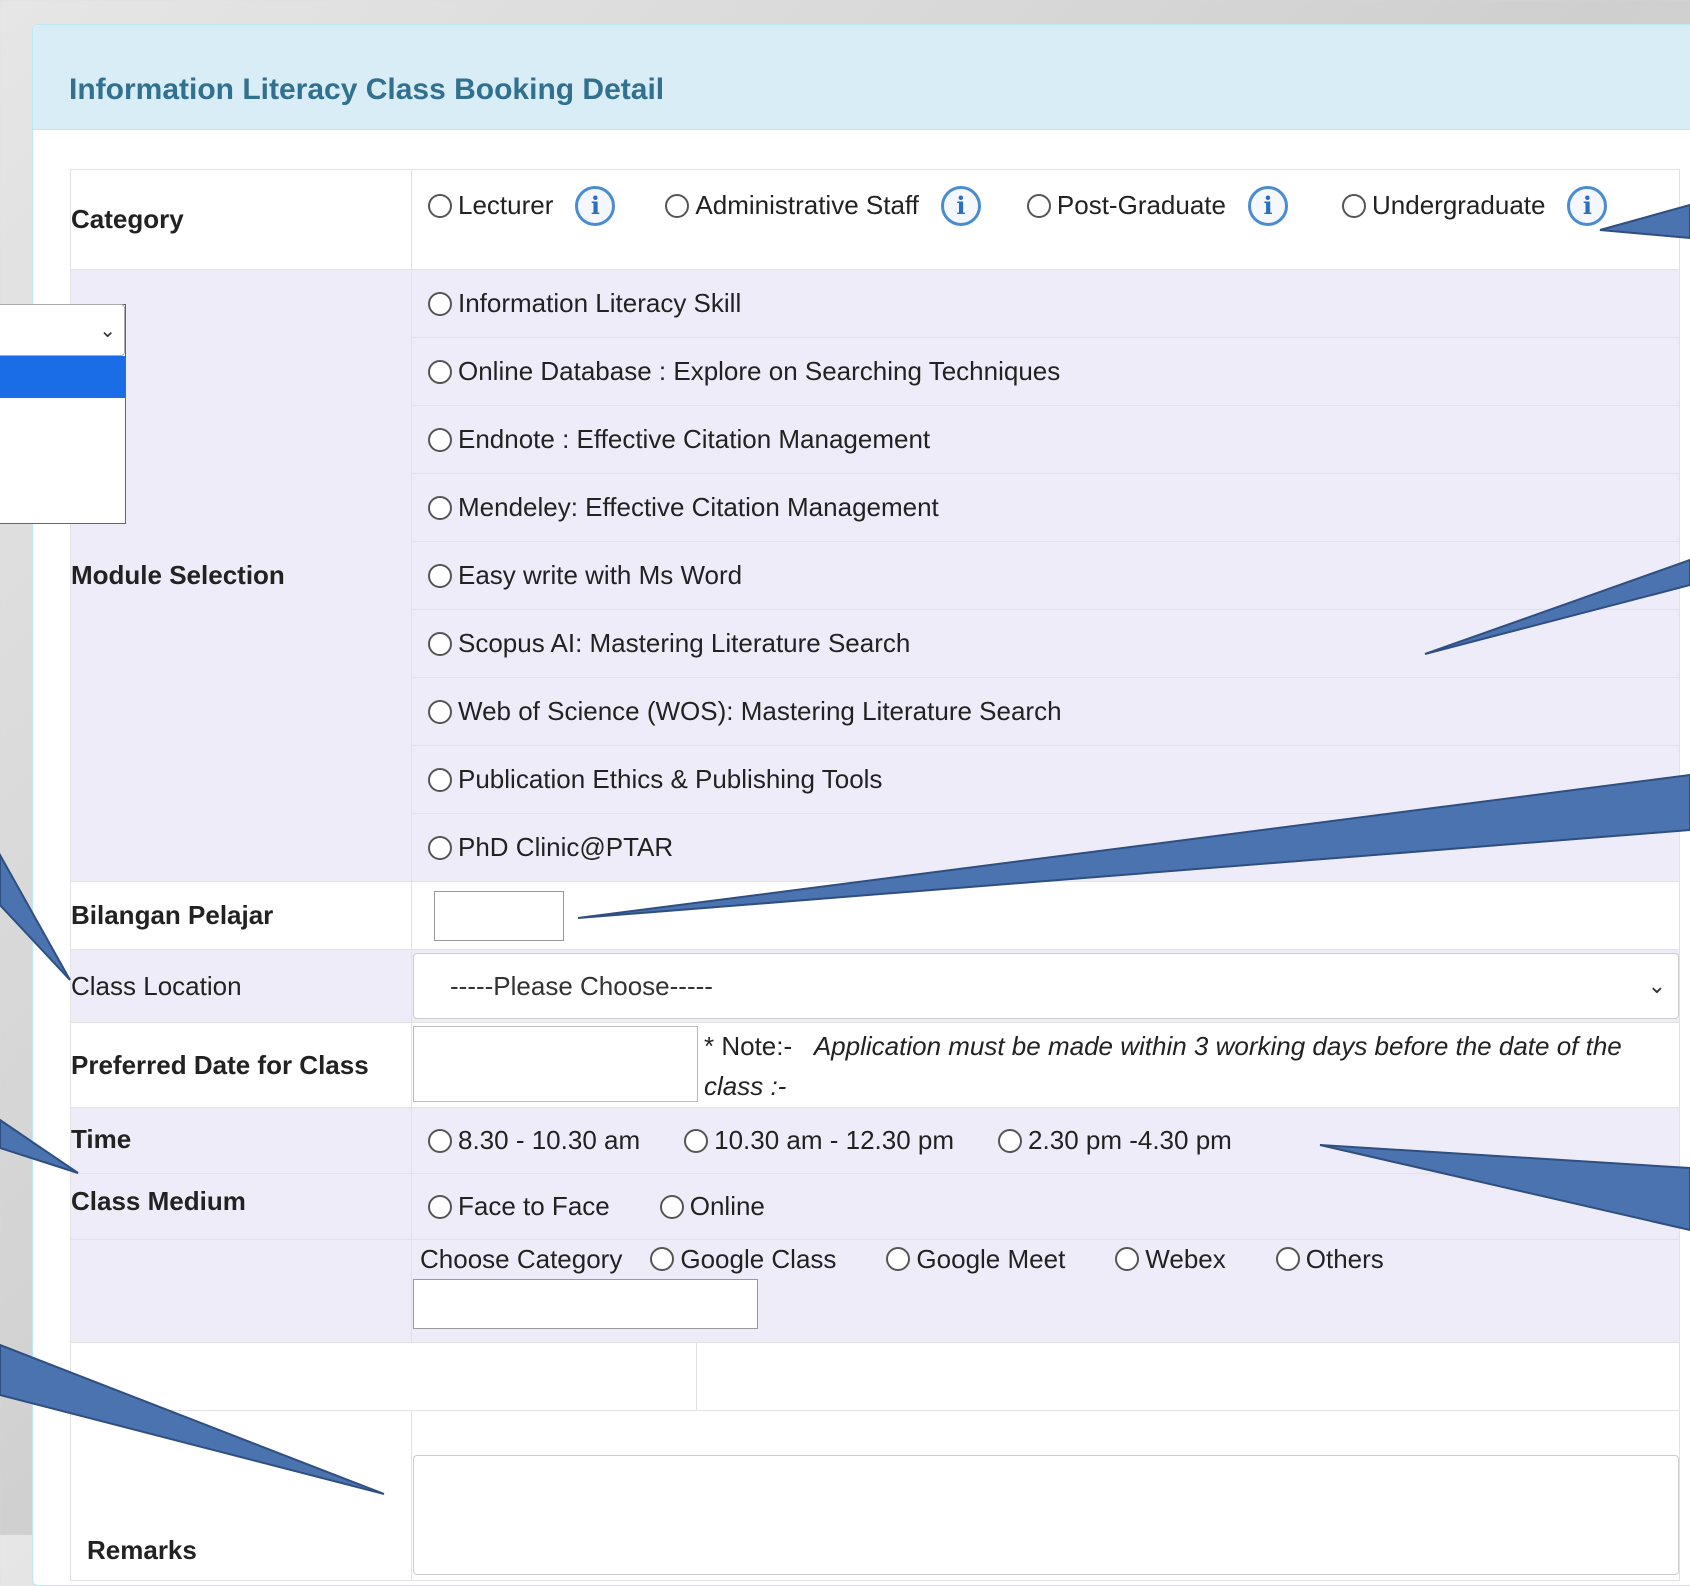  What do you see at coordinates (1187, 1376) in the screenshot?
I see `spacer-divider` at bounding box center [1187, 1376].